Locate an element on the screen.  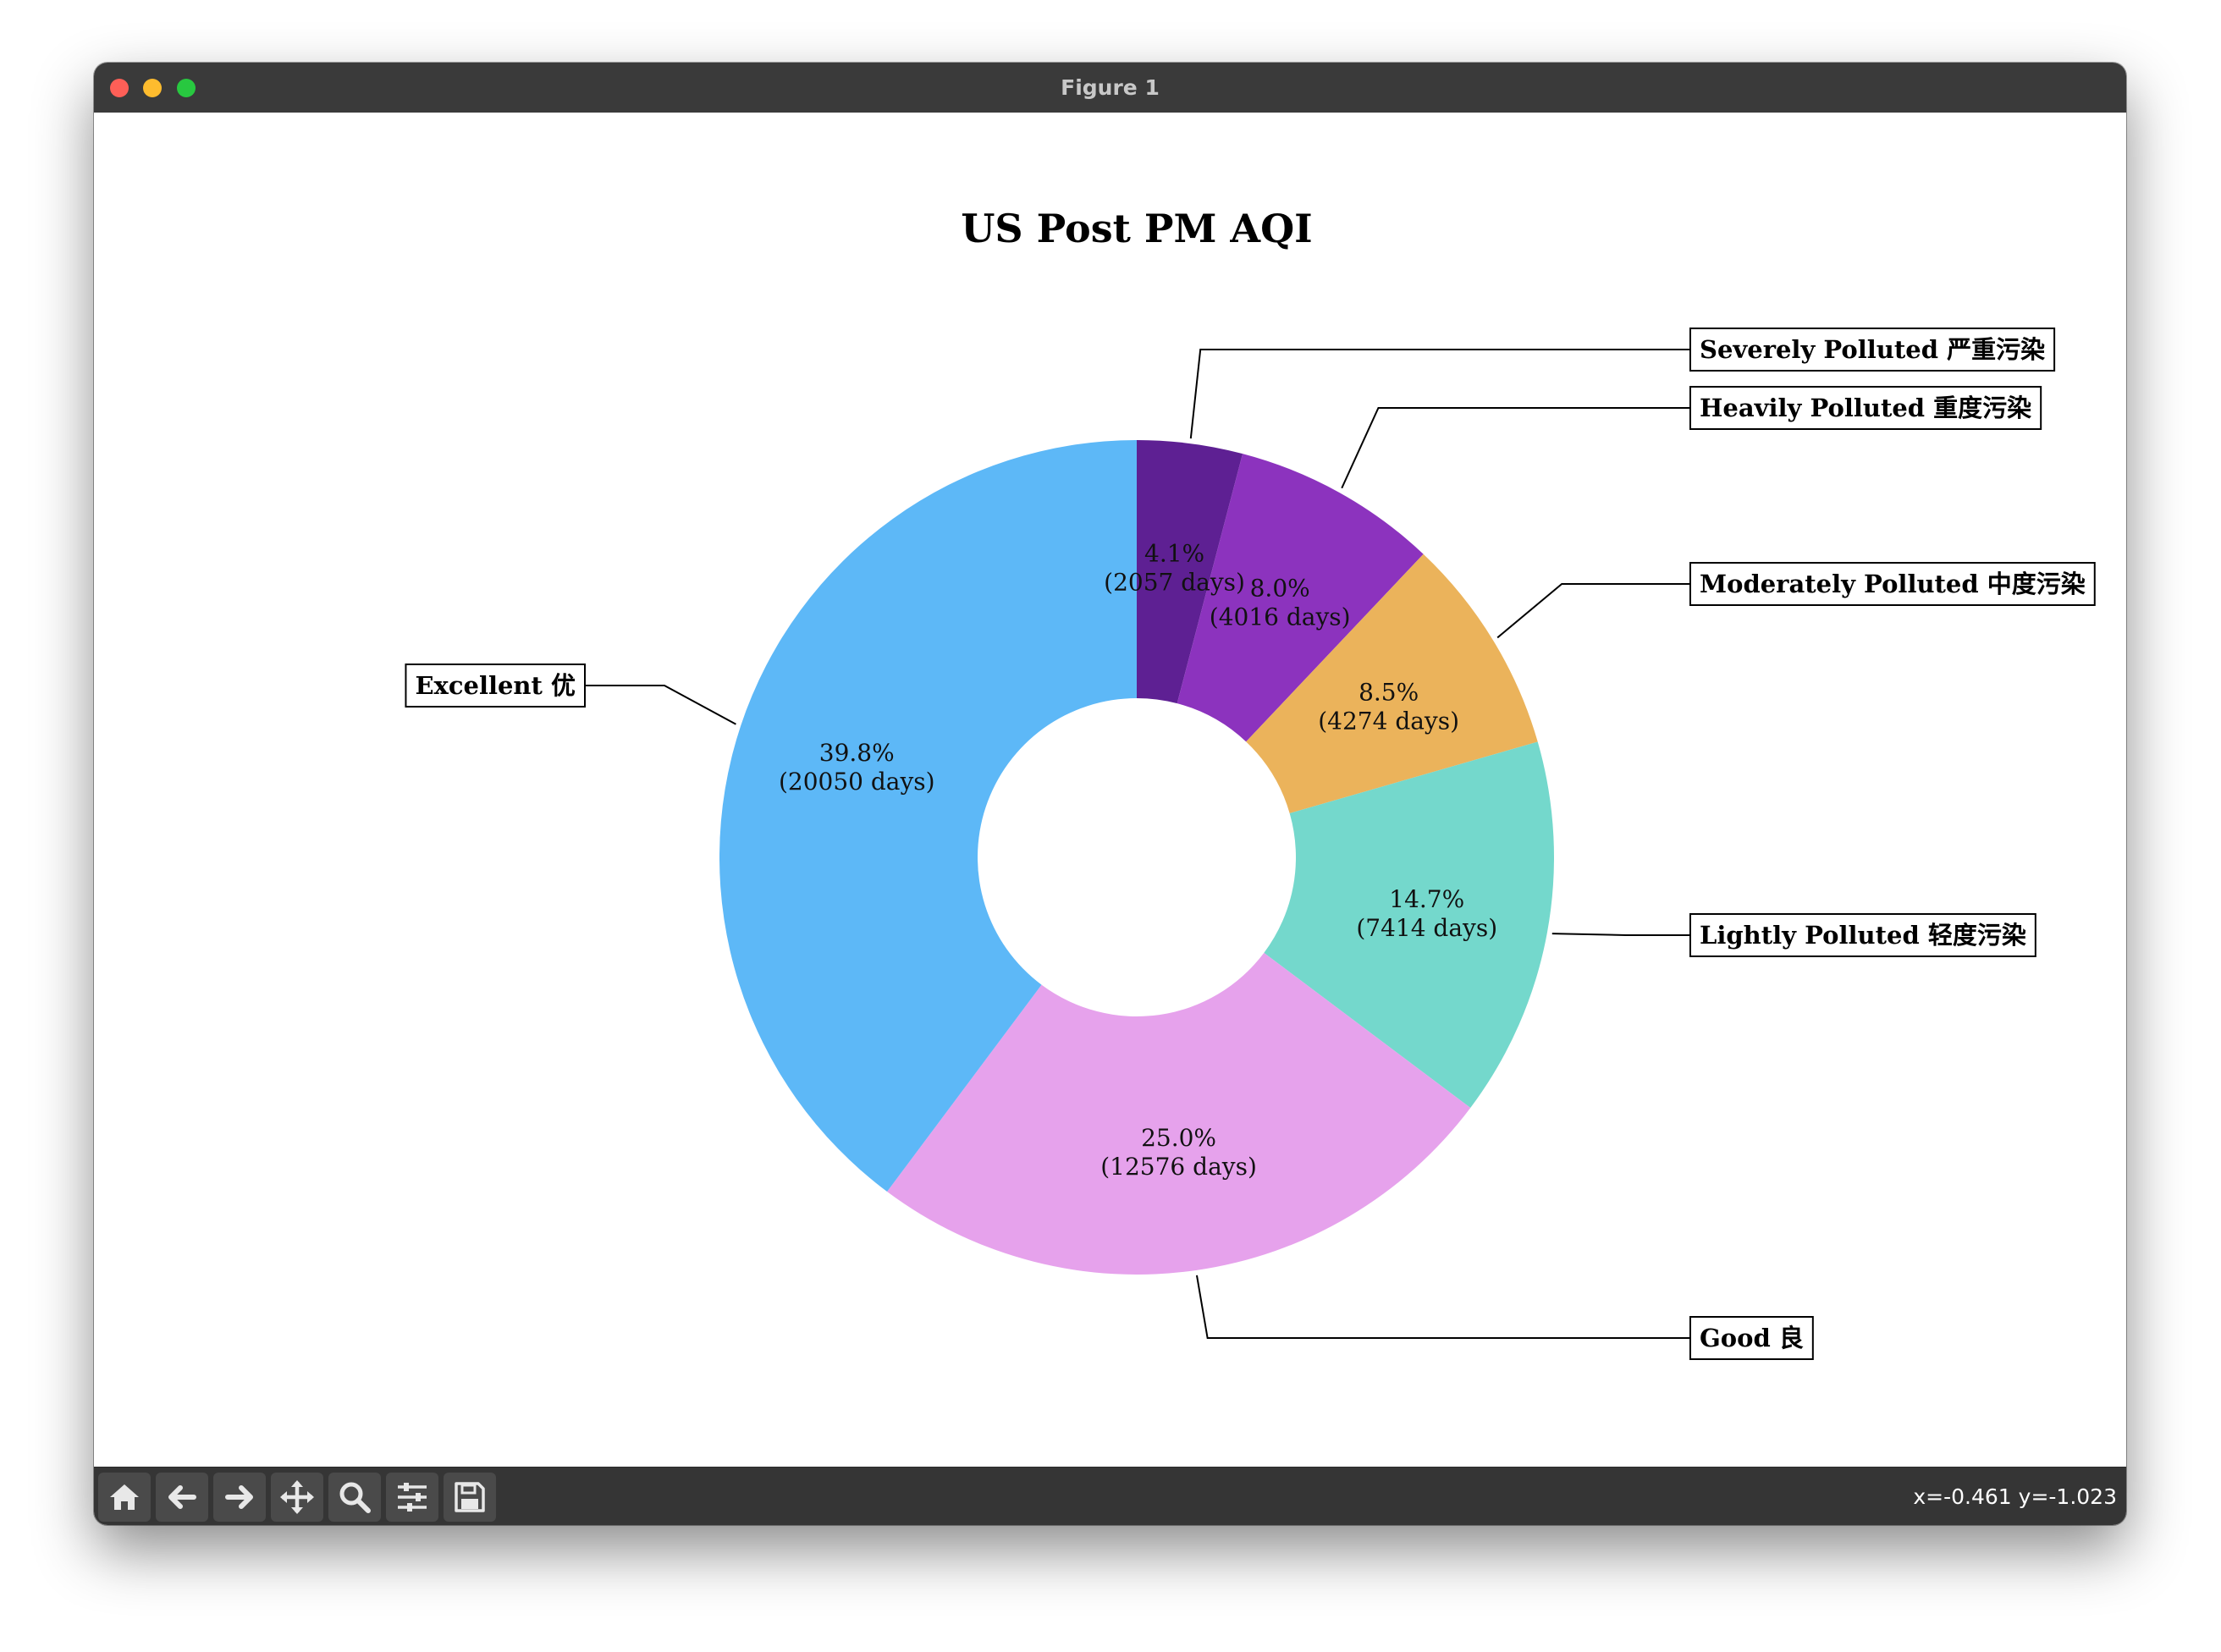
zoom-button is located at coordinates (355, 1497).